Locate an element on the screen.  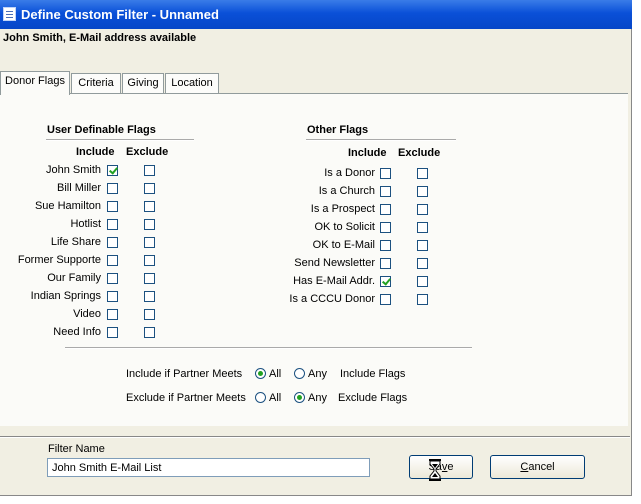
user-include-header: Include is located at coordinates (95, 152).